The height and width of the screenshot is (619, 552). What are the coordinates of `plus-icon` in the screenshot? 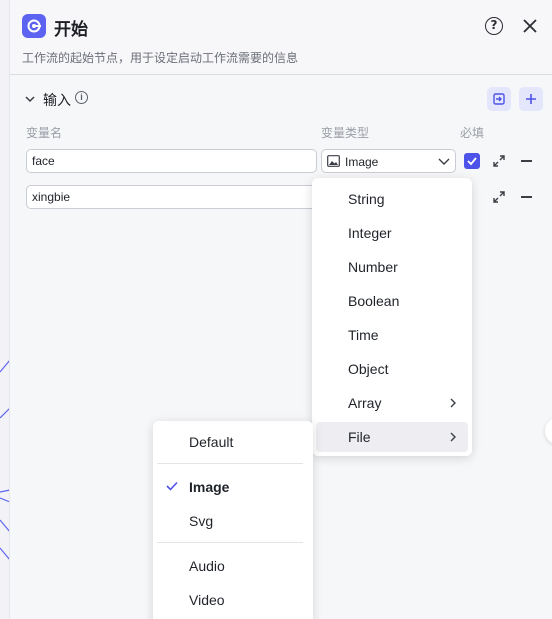 It's located at (531, 99).